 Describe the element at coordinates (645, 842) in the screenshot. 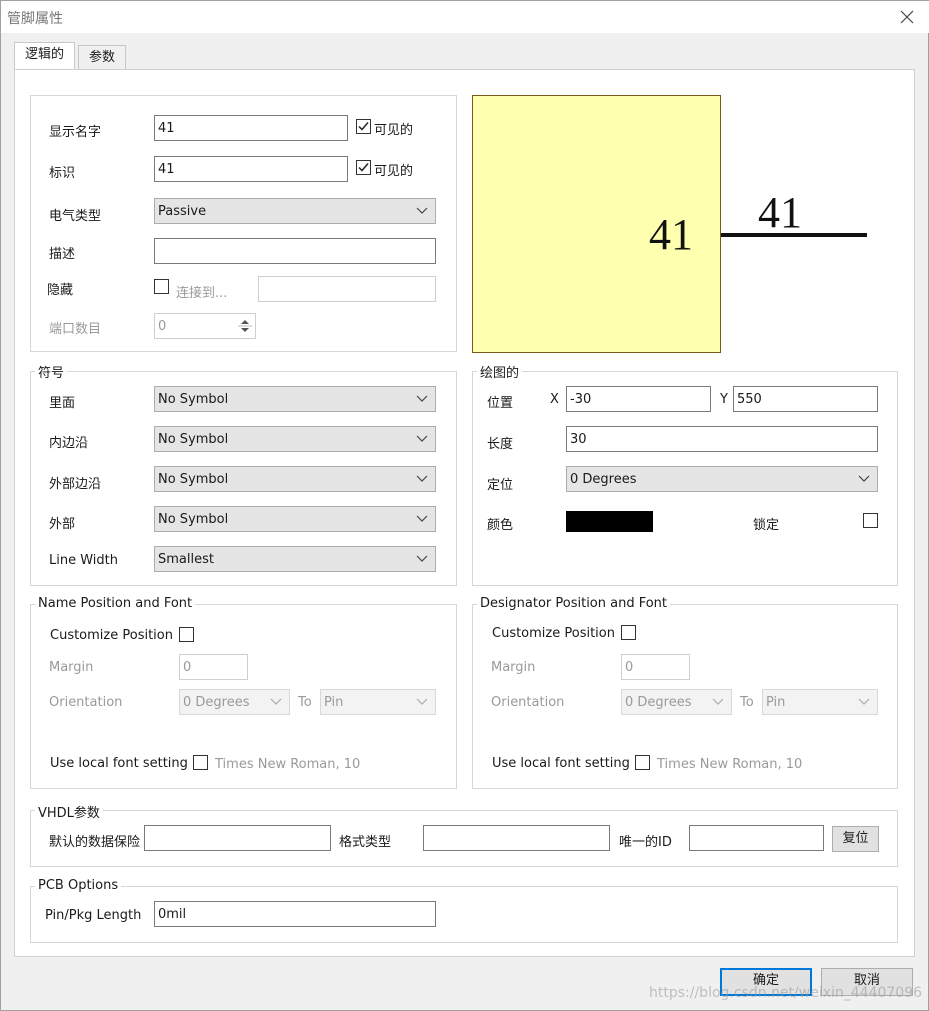

I see `vhdl-uid-label: 唯一的ID` at that location.